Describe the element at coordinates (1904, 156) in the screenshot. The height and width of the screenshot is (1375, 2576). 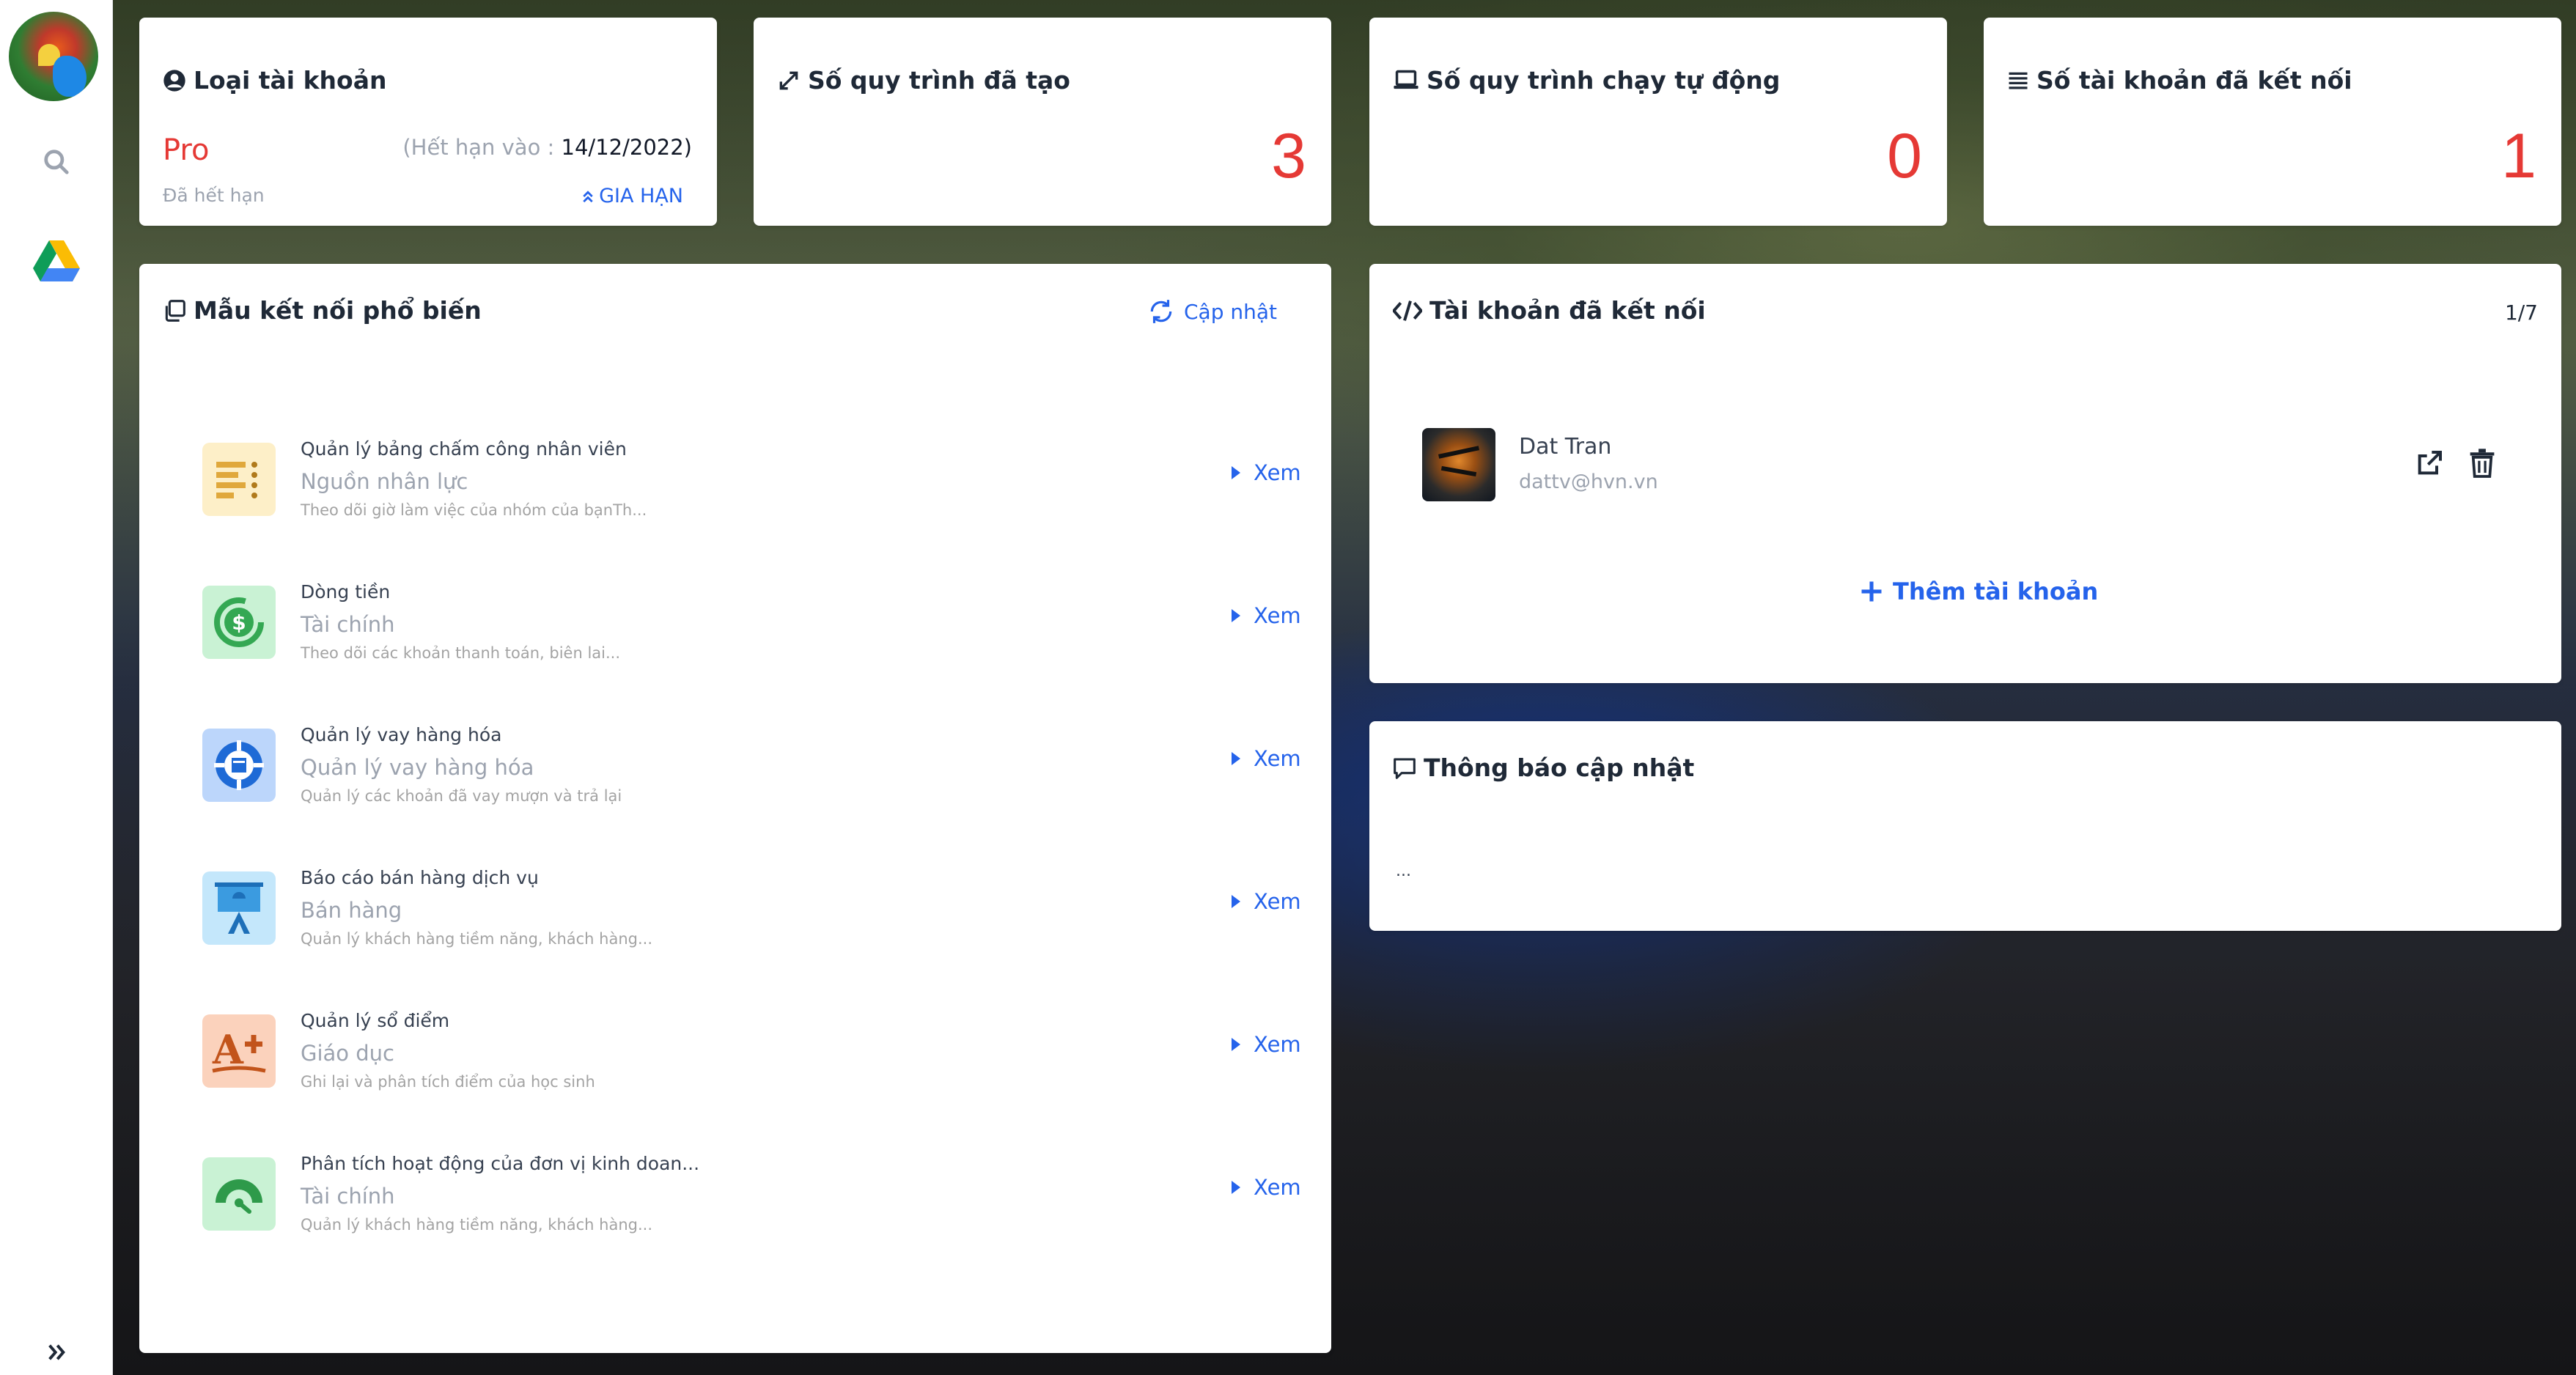
I see `workflows-auto-value: 0` at that location.